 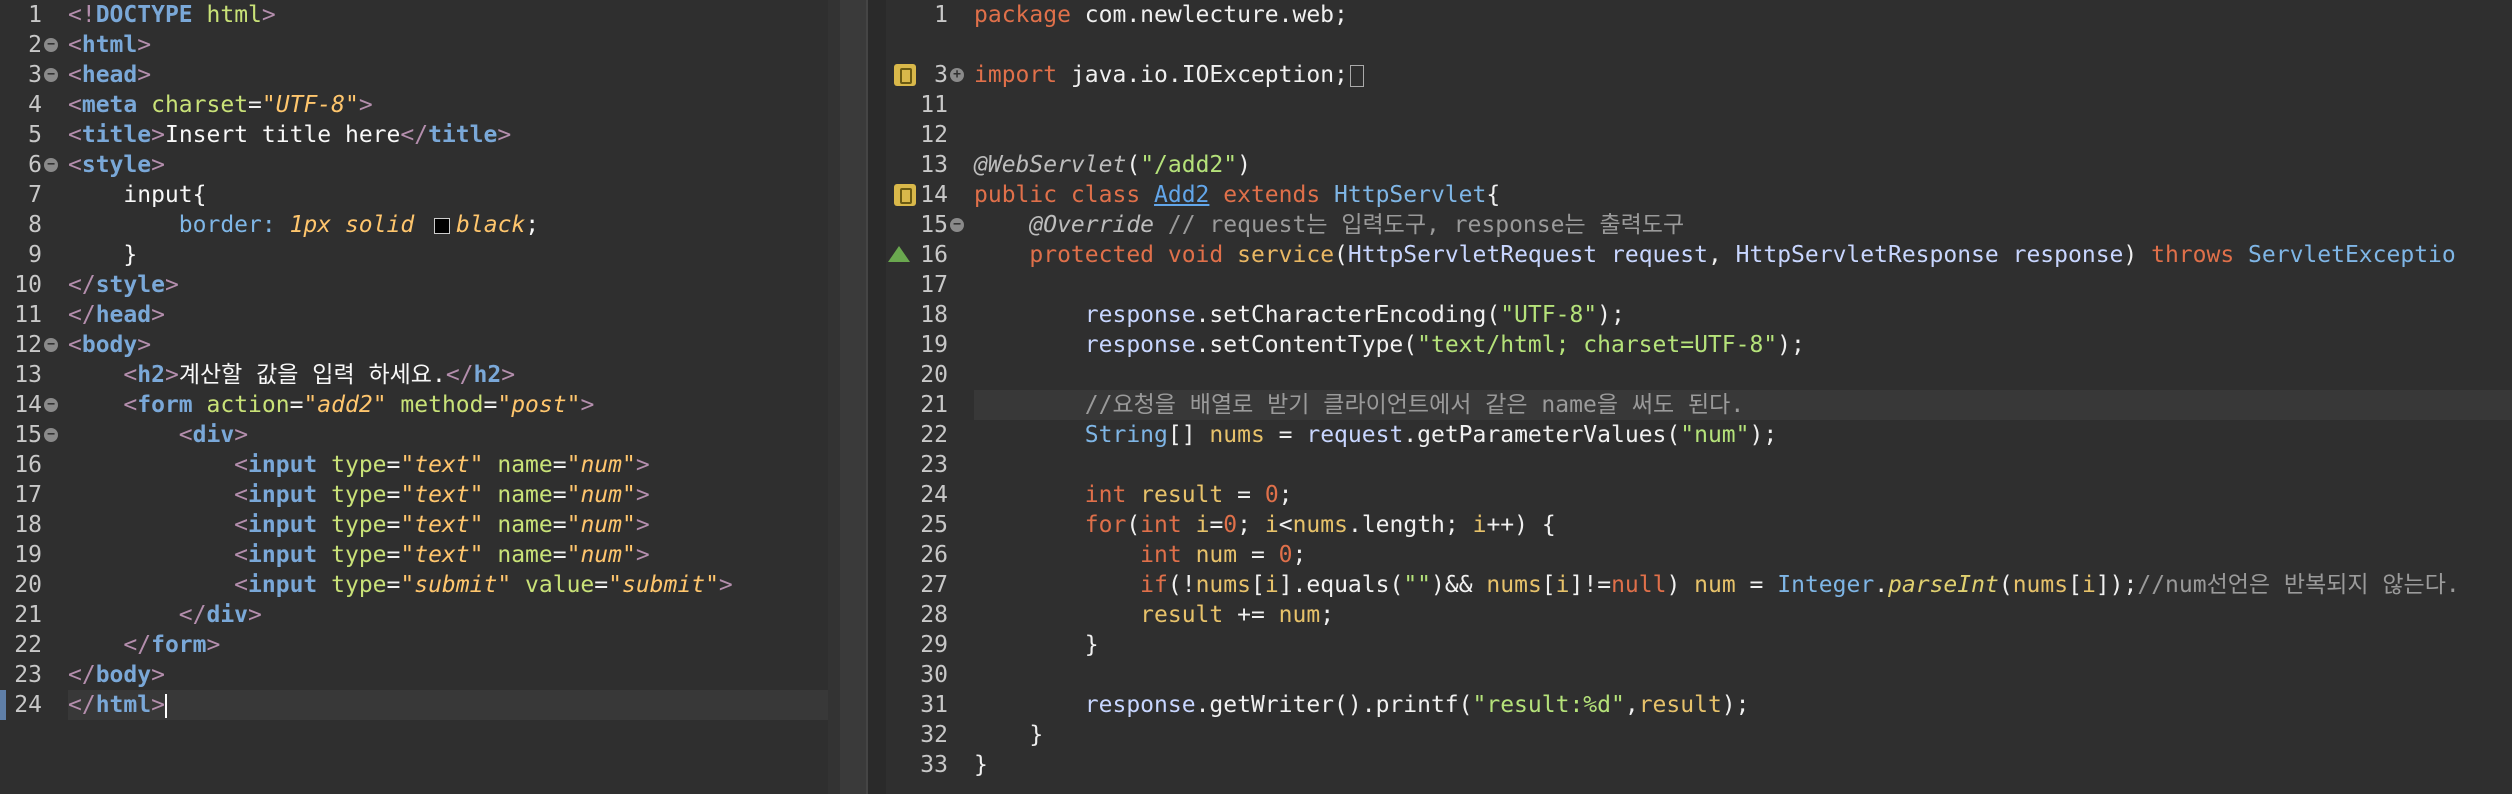 I want to click on override-icon, so click(x=899, y=254).